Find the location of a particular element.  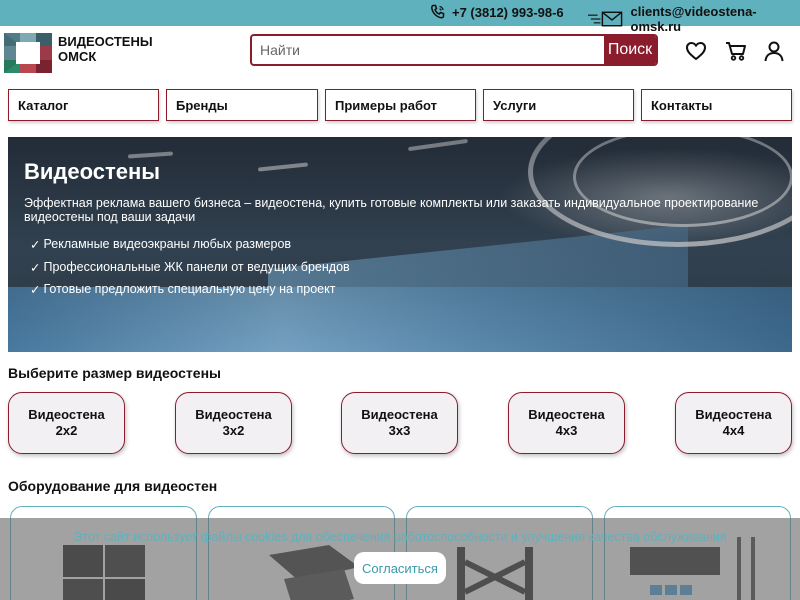

size-button-3x2: Видеостена 3x2 is located at coordinates (233, 423).